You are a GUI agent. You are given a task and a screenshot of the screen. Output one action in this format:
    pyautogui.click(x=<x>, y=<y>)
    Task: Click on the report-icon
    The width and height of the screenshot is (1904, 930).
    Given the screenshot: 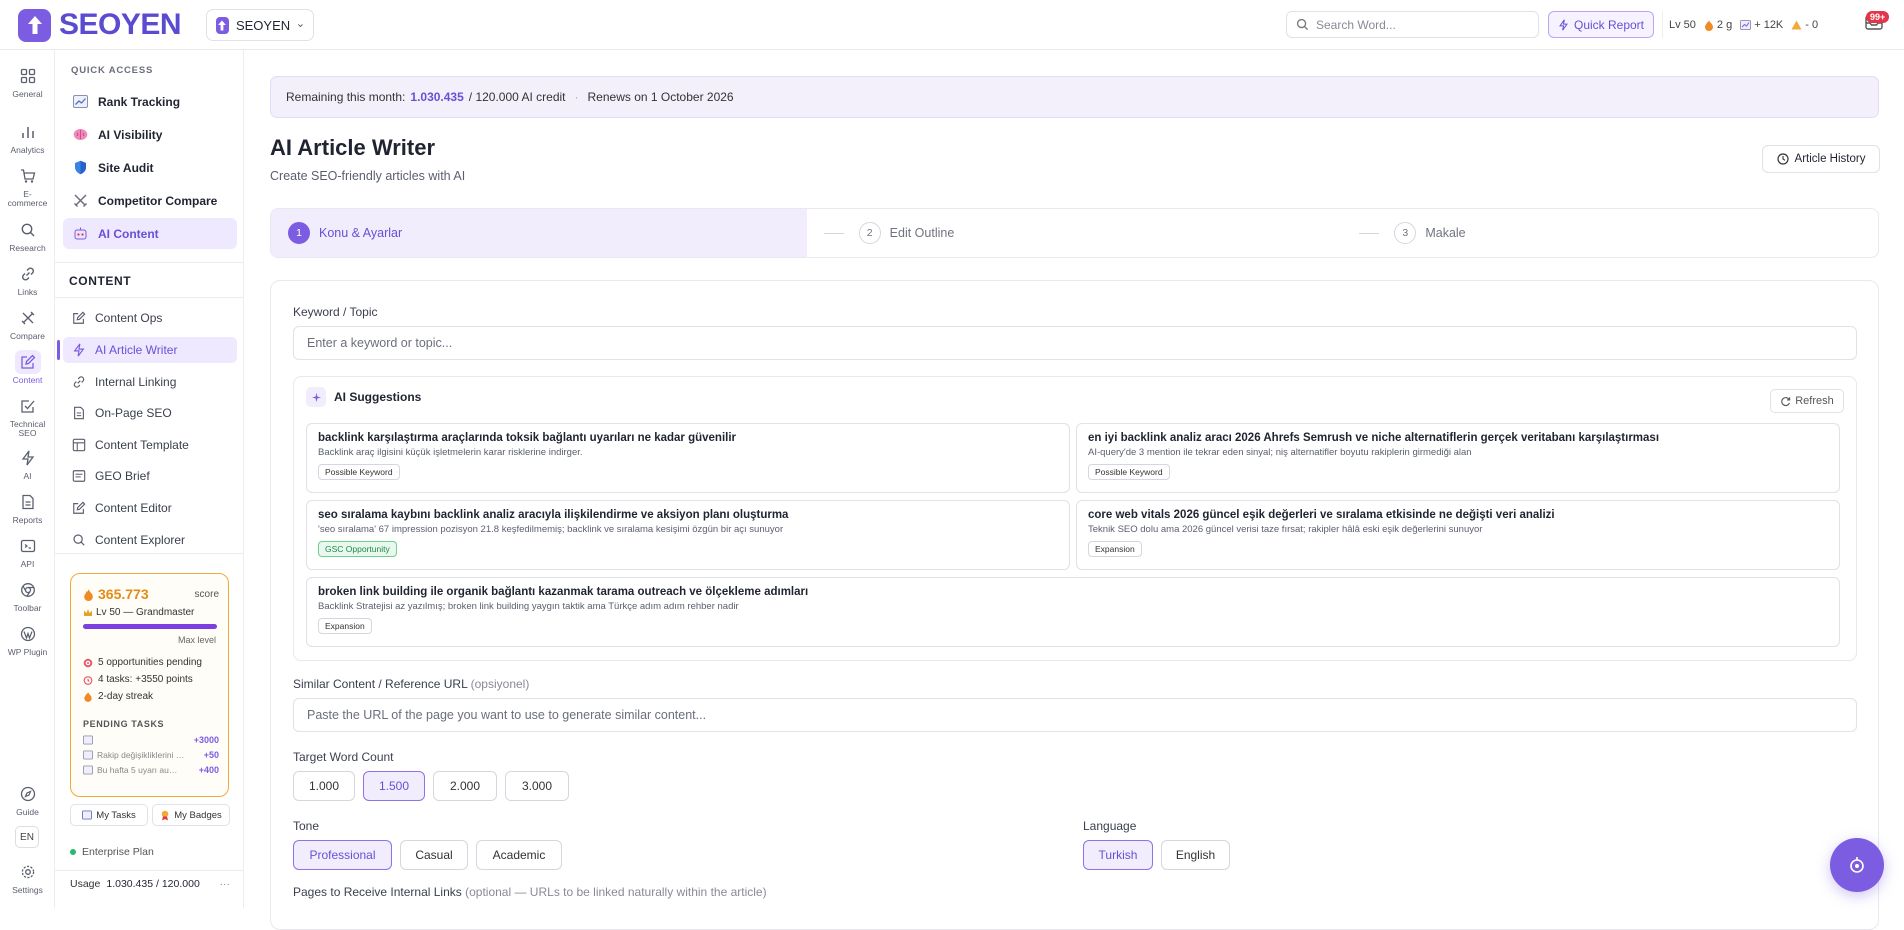 What is the action you would take?
    pyautogui.click(x=28, y=502)
    